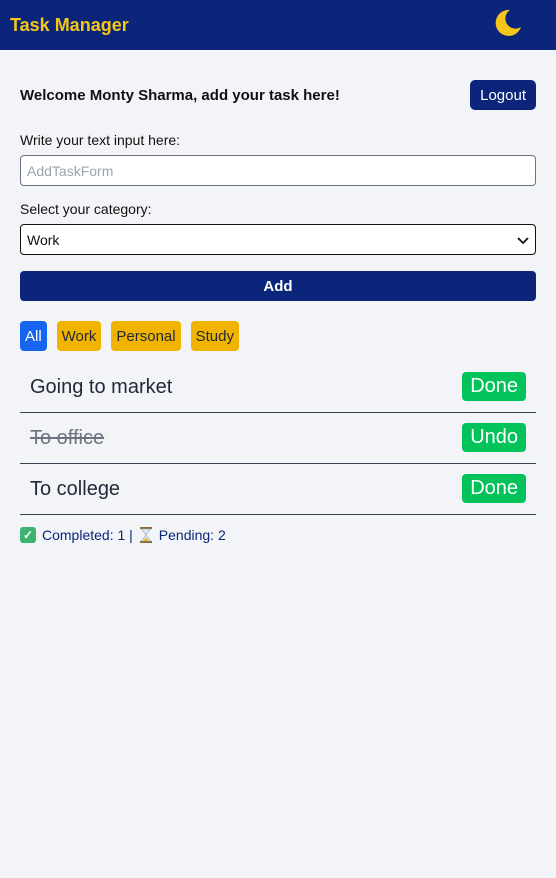 This screenshot has height=878, width=556. I want to click on logout-button: Logout, so click(503, 95).